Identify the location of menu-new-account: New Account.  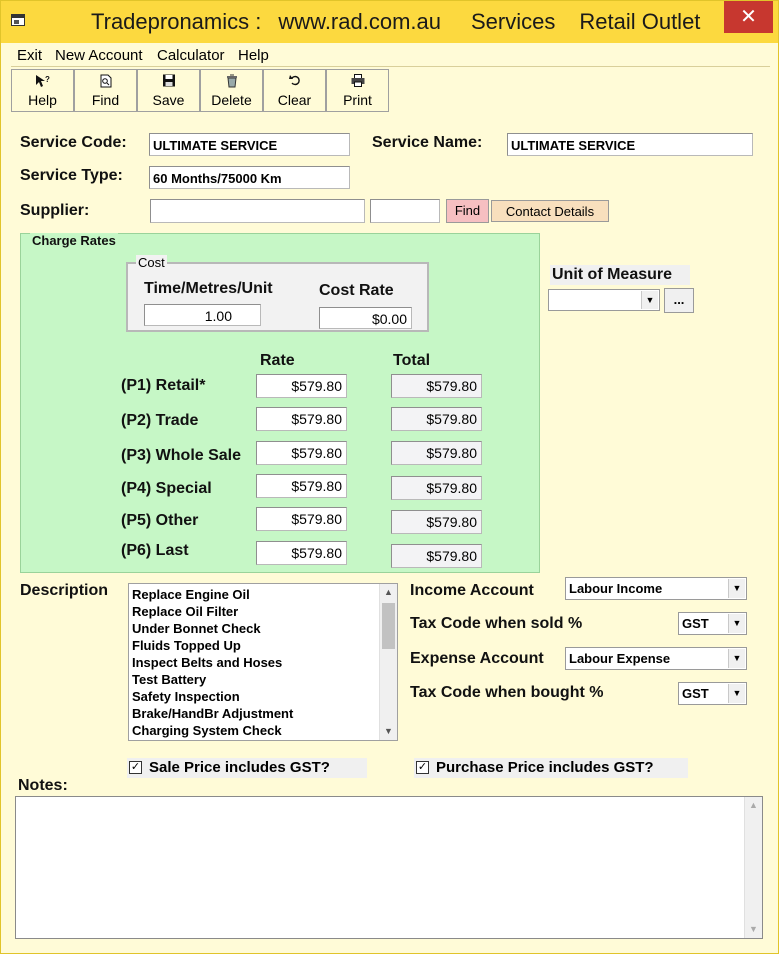
(99, 55).